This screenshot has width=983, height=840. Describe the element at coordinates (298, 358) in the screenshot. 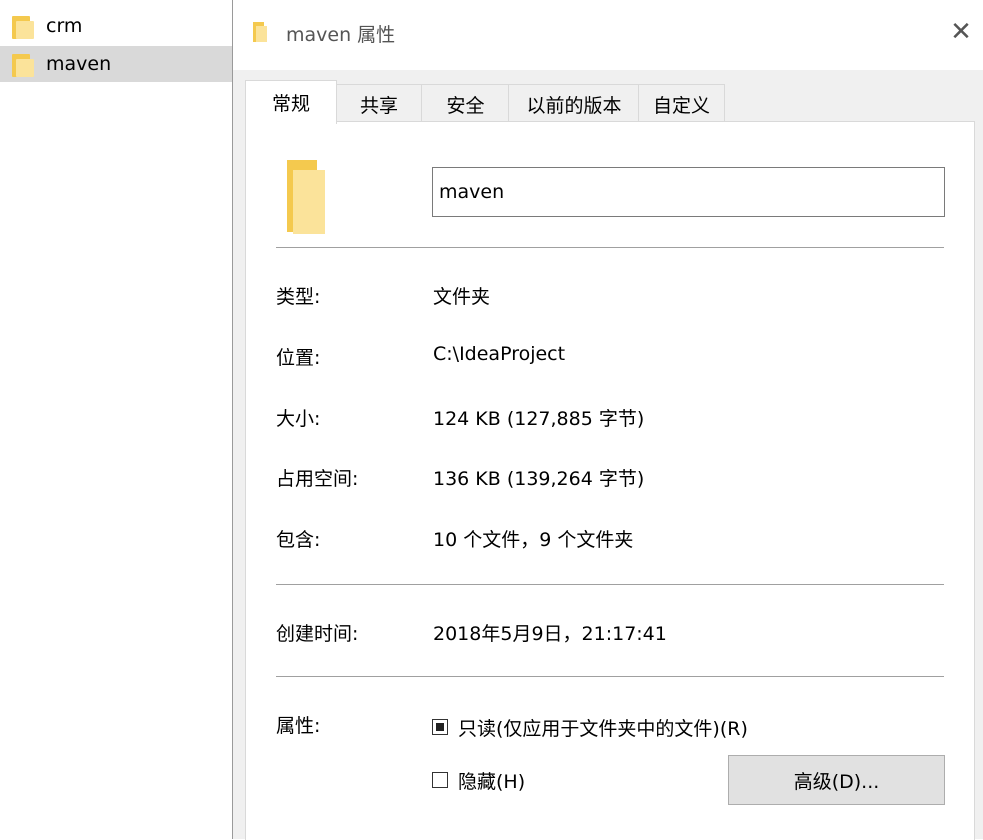

I see `location-label: 位置:` at that location.